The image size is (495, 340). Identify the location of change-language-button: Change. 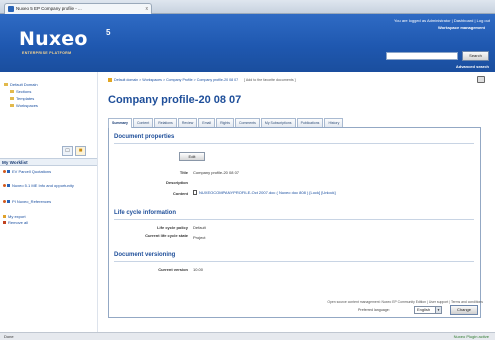
(464, 310).